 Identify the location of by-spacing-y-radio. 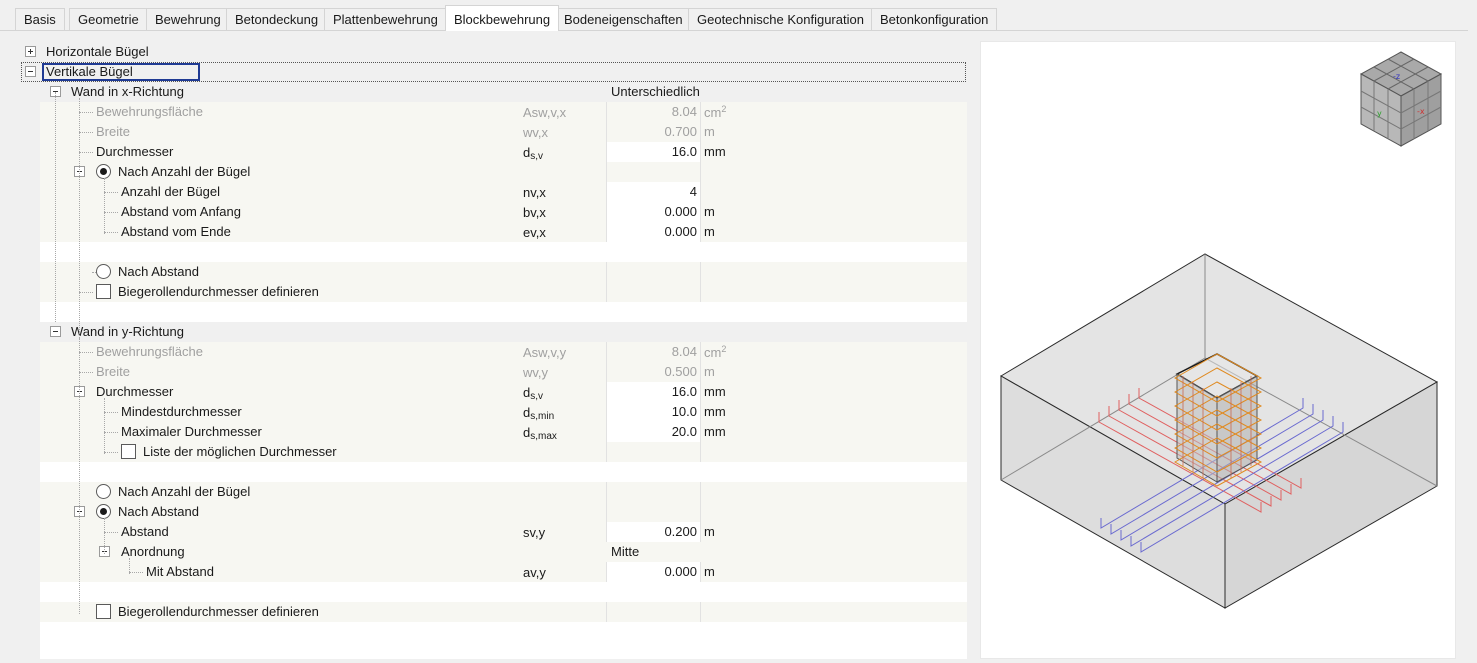
(103, 511).